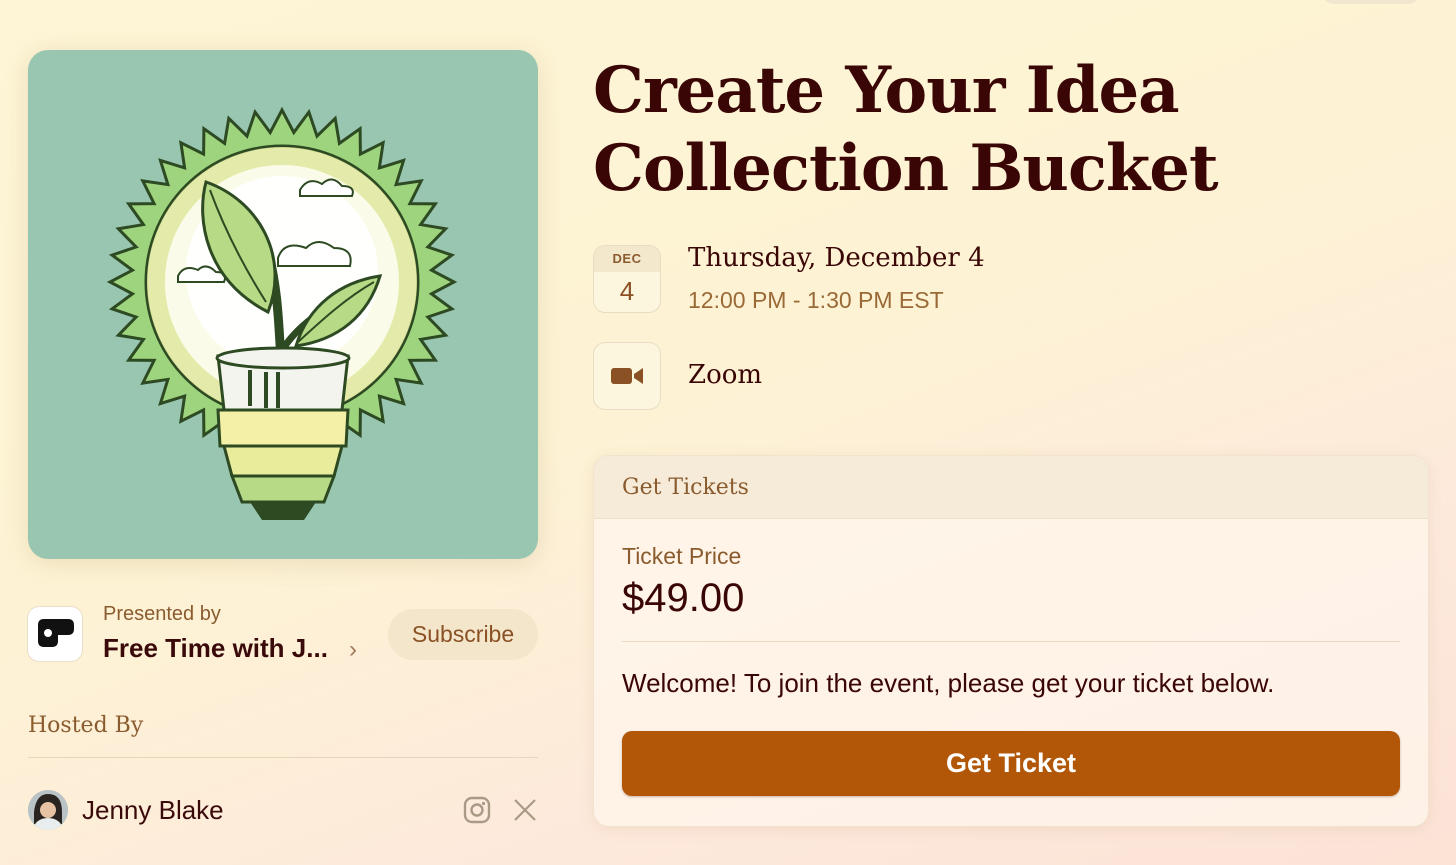 This screenshot has width=1456, height=865. I want to click on presenter-logo, so click(55, 634).